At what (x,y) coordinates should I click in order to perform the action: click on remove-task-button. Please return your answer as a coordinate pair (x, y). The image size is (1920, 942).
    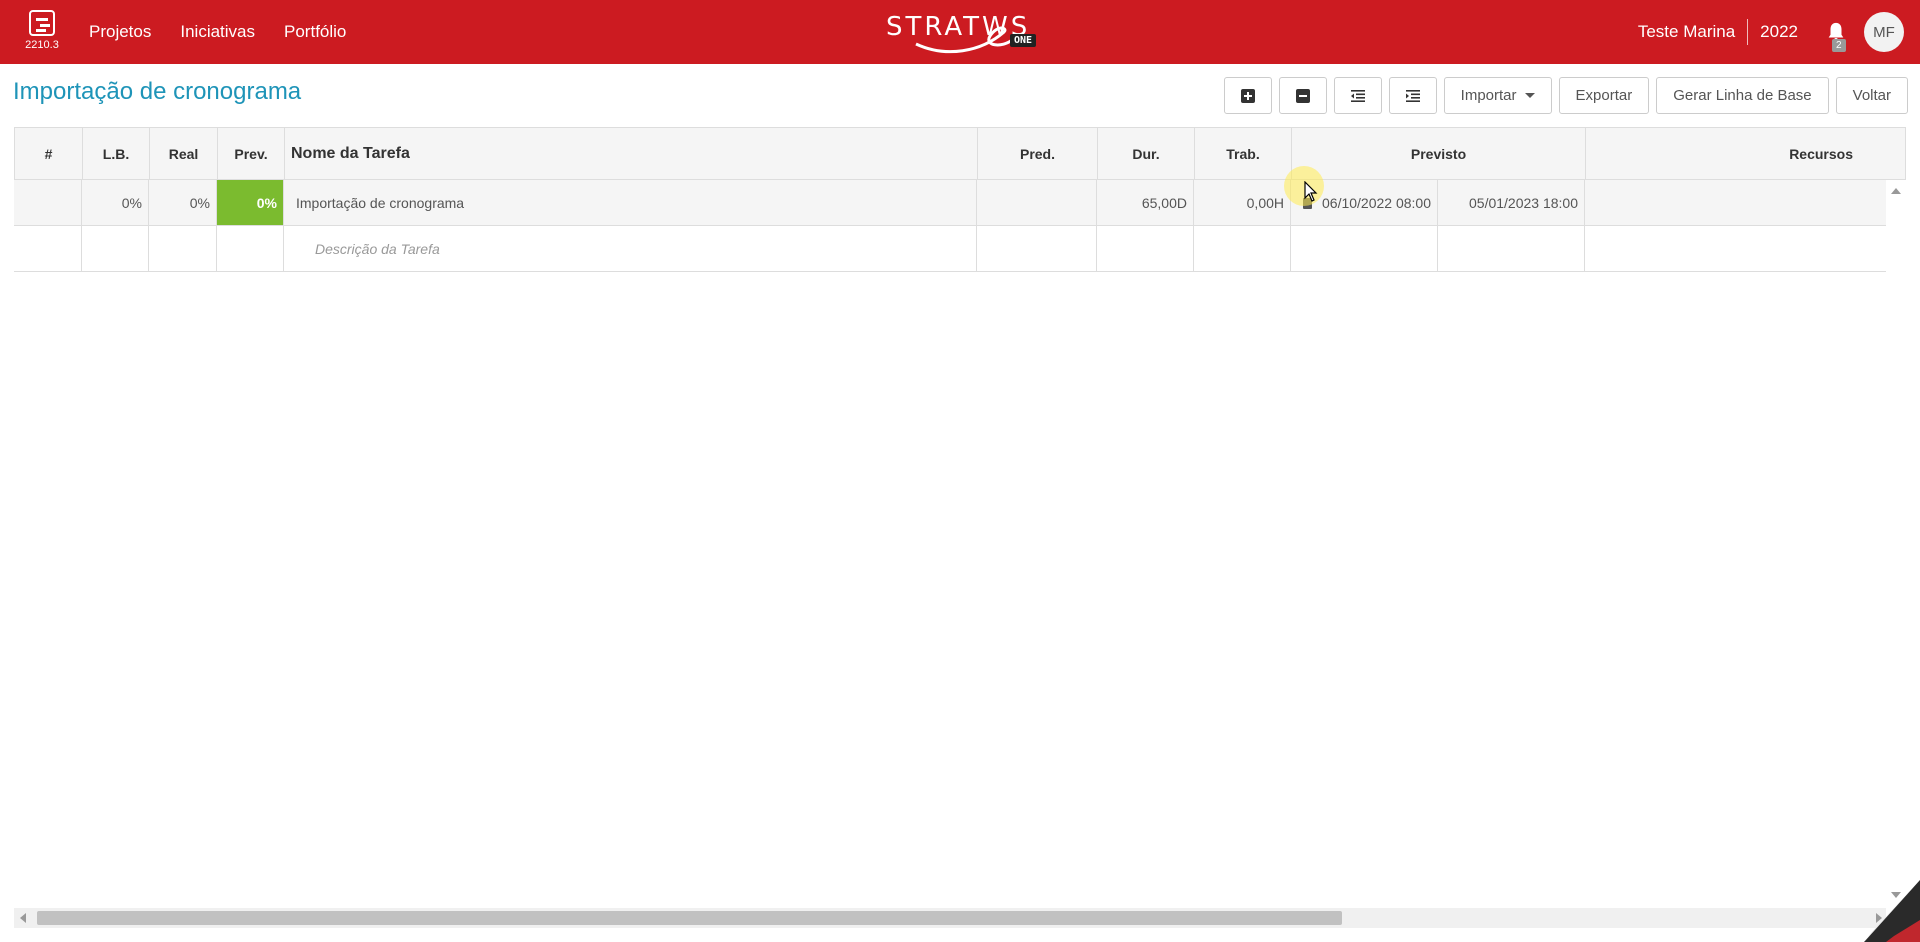
    Looking at the image, I should click on (1302, 95).